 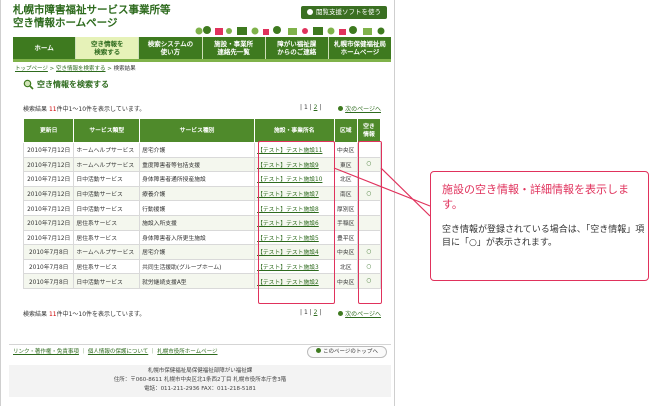 What do you see at coordinates (370, 222) in the screenshot?
I see `vacancy-column-highlight` at bounding box center [370, 222].